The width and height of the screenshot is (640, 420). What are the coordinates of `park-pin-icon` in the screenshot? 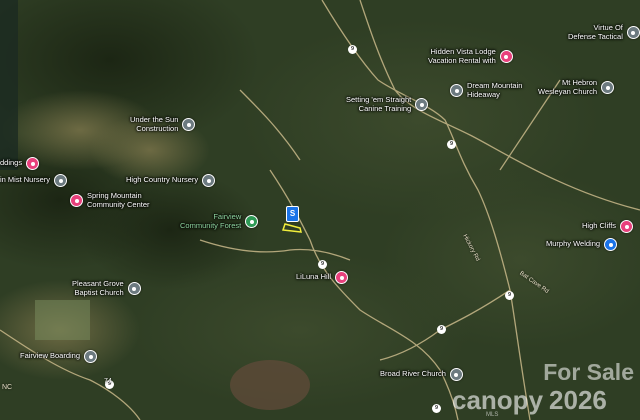 It's located at (252, 222).